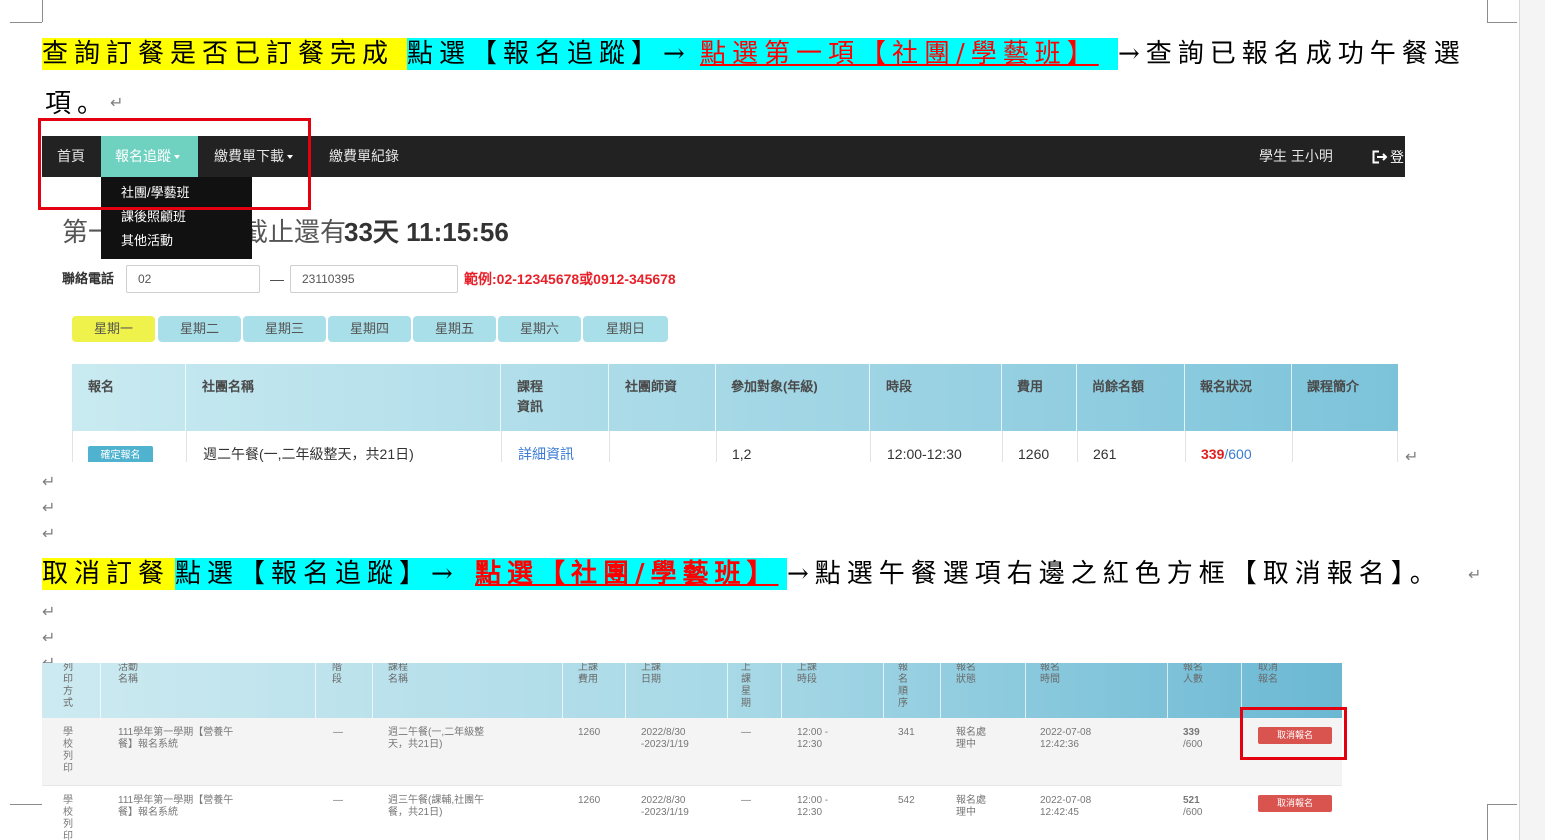 This screenshot has width=1545, height=840. I want to click on header-course-name: 課程 名稱, so click(398, 674).